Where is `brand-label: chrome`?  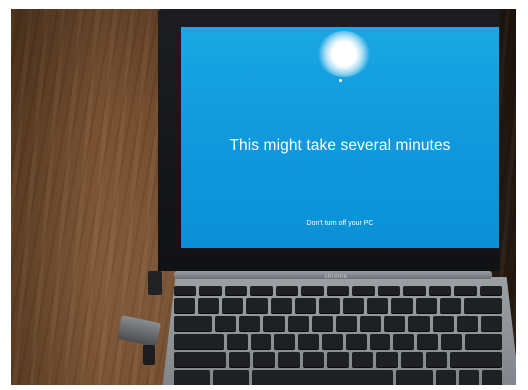
brand-label: chrome is located at coordinates (336, 277).